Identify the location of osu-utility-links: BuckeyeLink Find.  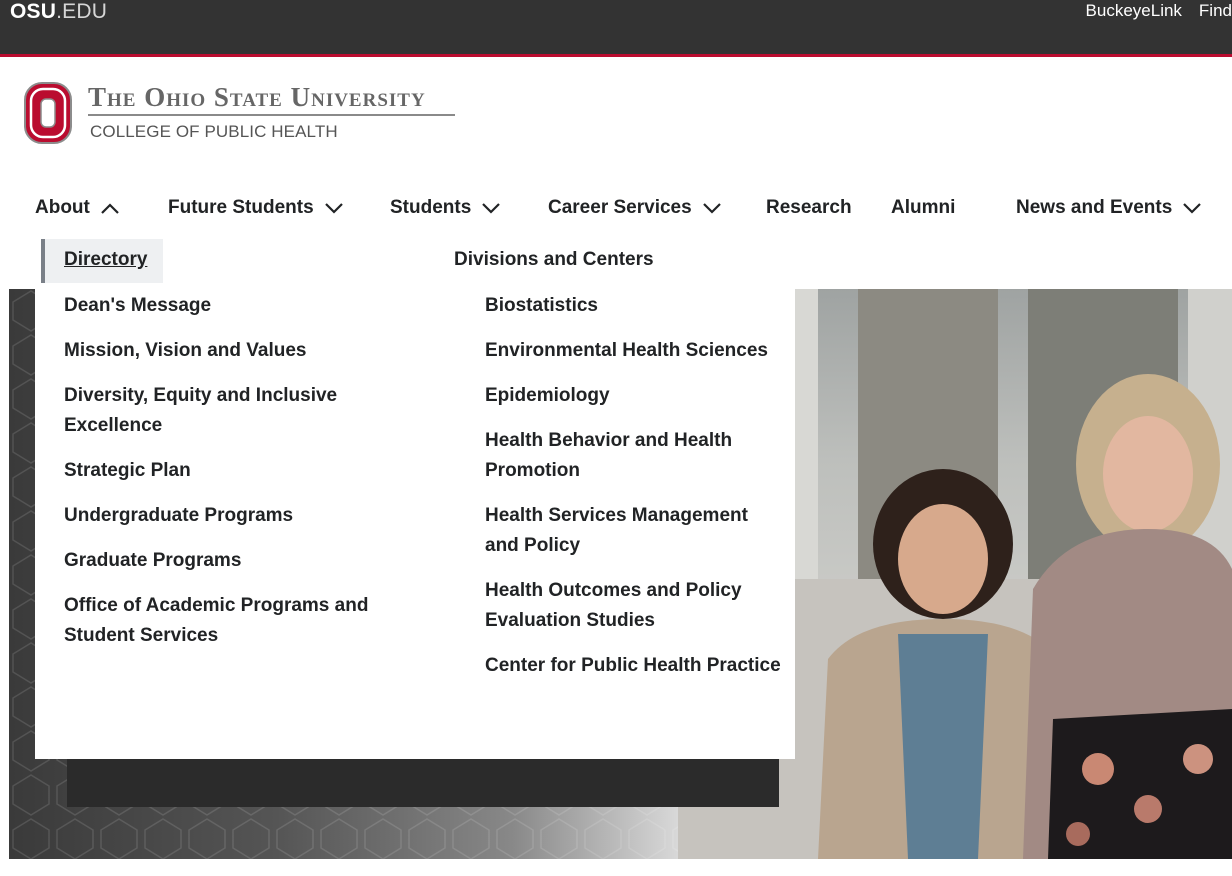
(1159, 11).